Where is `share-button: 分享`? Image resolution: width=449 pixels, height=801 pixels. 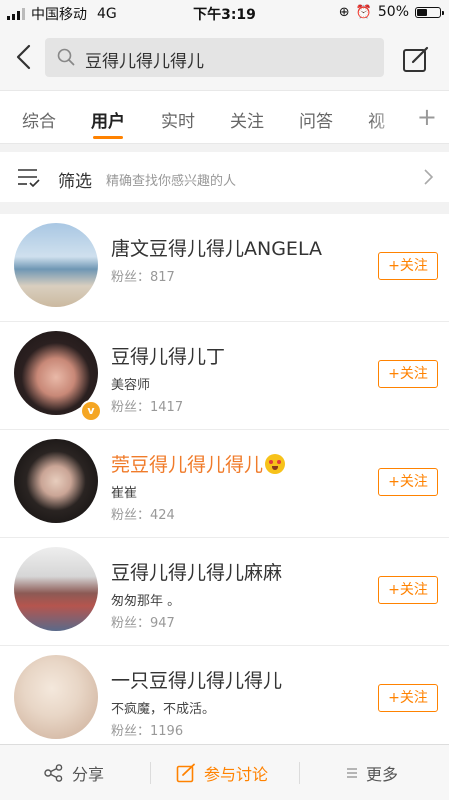 share-button: 分享 is located at coordinates (74, 773).